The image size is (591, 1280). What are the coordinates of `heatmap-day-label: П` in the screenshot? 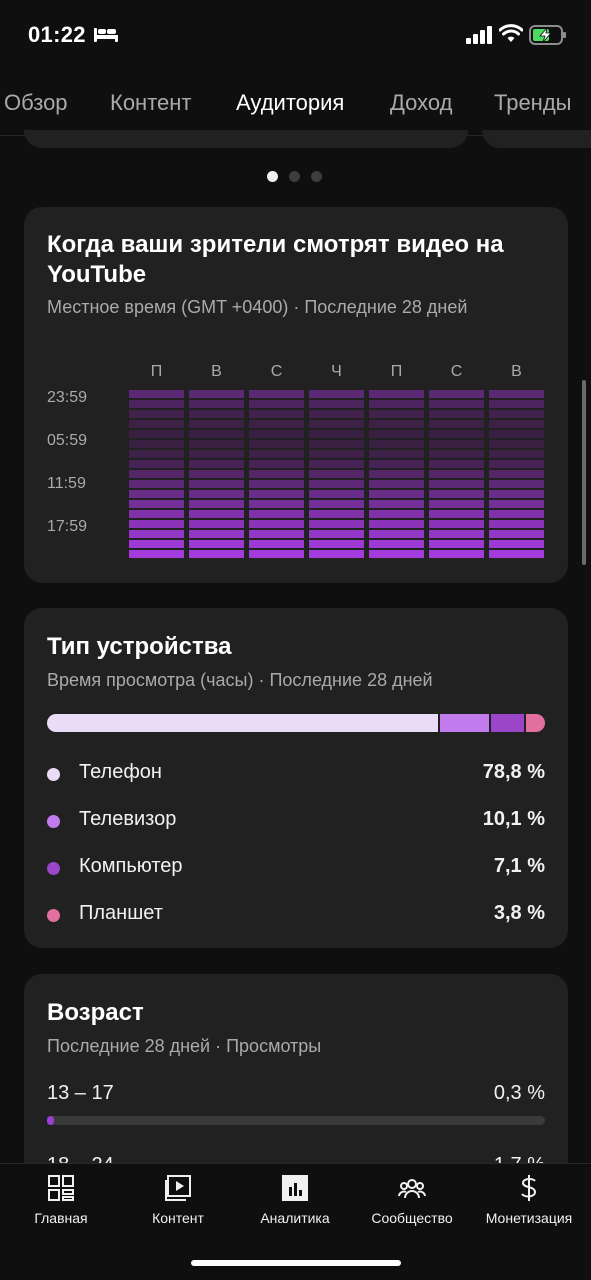 It's located at (396, 371).